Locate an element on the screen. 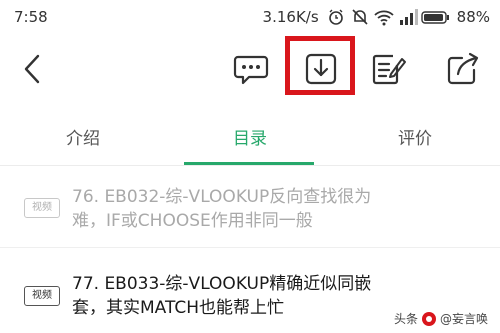 The height and width of the screenshot is (333, 500). lesson-title: 77. EB033-综-VLOOKUP精确近似同嵌套，其实MATCH也能帮上忙 is located at coordinates (222, 296).